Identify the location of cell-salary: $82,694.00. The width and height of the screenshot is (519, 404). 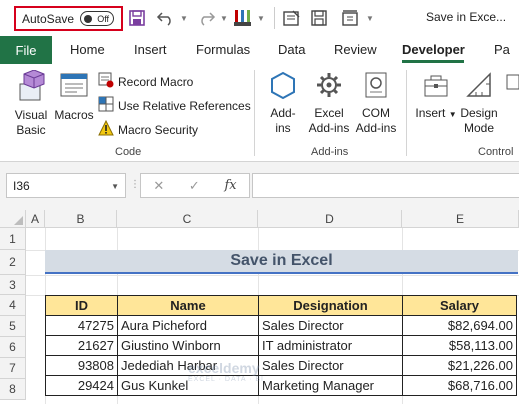
(459, 325).